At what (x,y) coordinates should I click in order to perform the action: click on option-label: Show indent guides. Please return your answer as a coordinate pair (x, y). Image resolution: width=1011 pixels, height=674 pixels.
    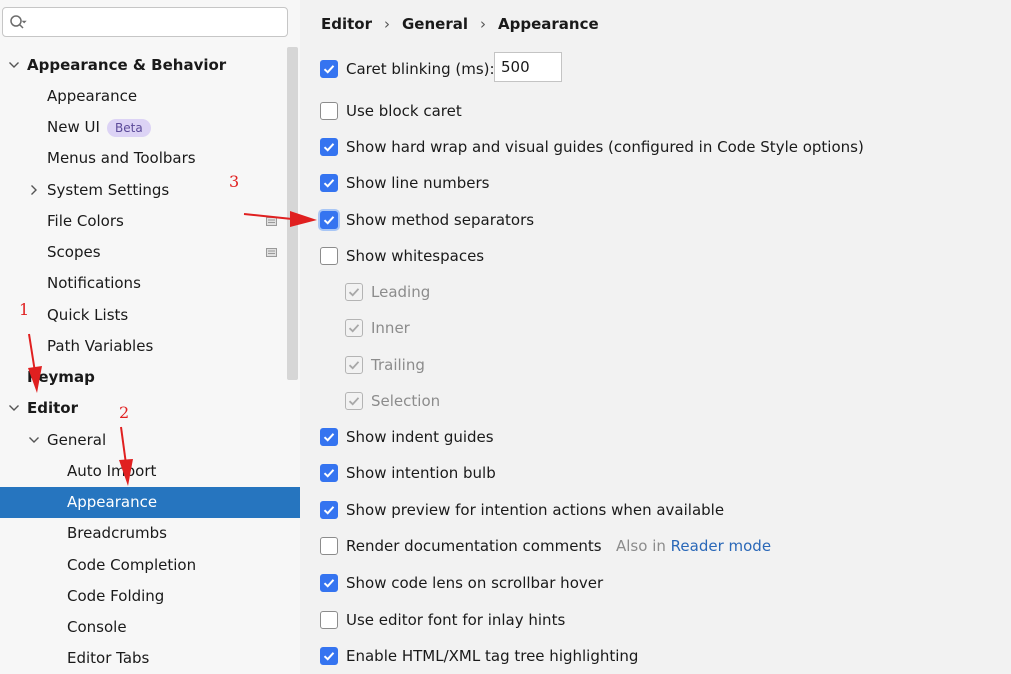
    Looking at the image, I should click on (420, 437).